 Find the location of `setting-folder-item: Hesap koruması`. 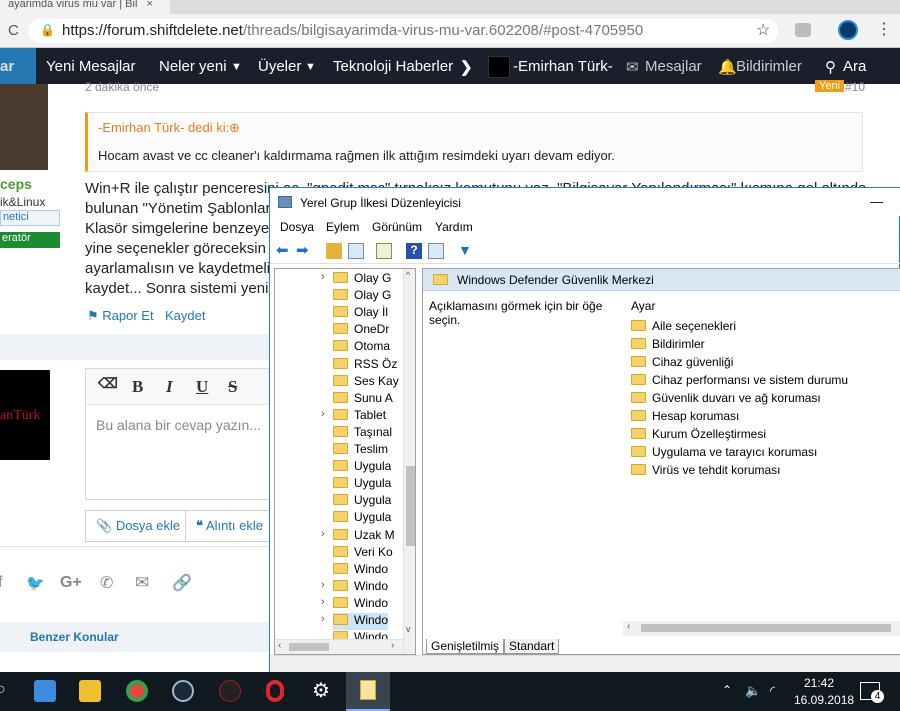

setting-folder-item: Hesap koruması is located at coordinates (685, 416).